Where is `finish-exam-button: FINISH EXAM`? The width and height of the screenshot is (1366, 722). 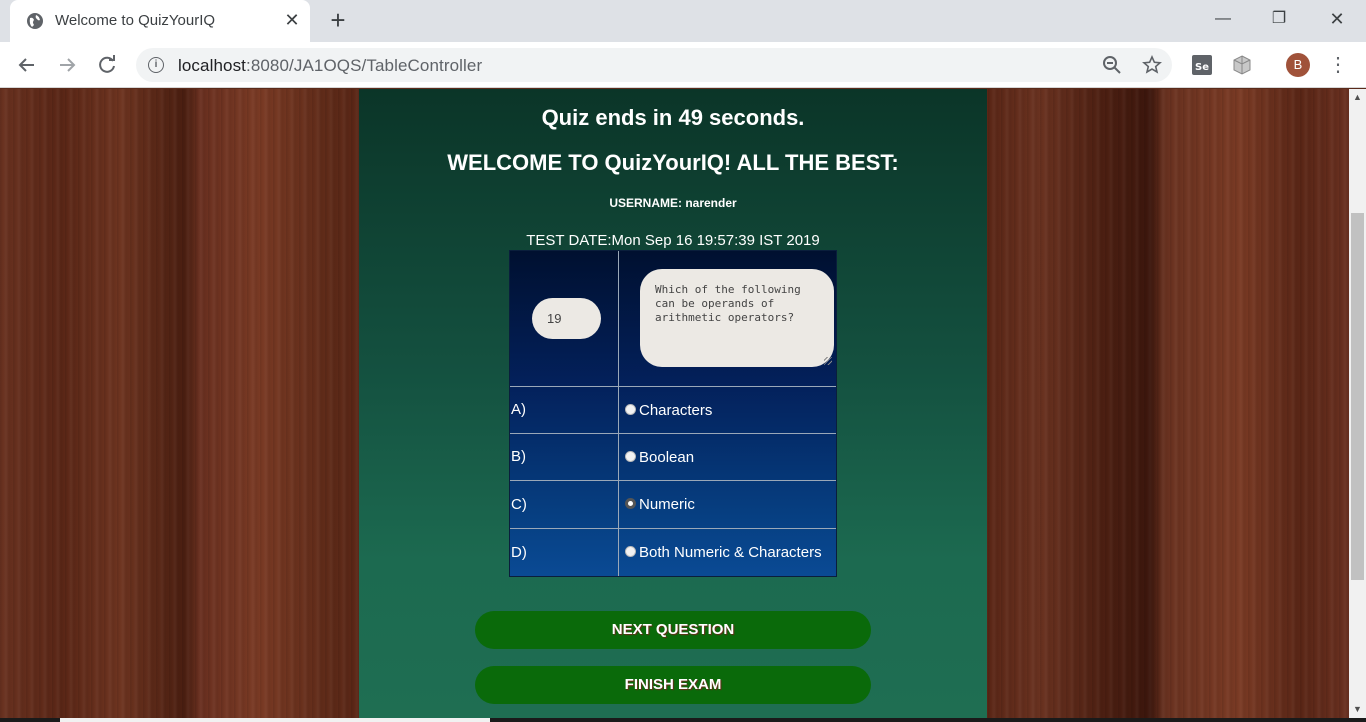 finish-exam-button: FINISH EXAM is located at coordinates (673, 685).